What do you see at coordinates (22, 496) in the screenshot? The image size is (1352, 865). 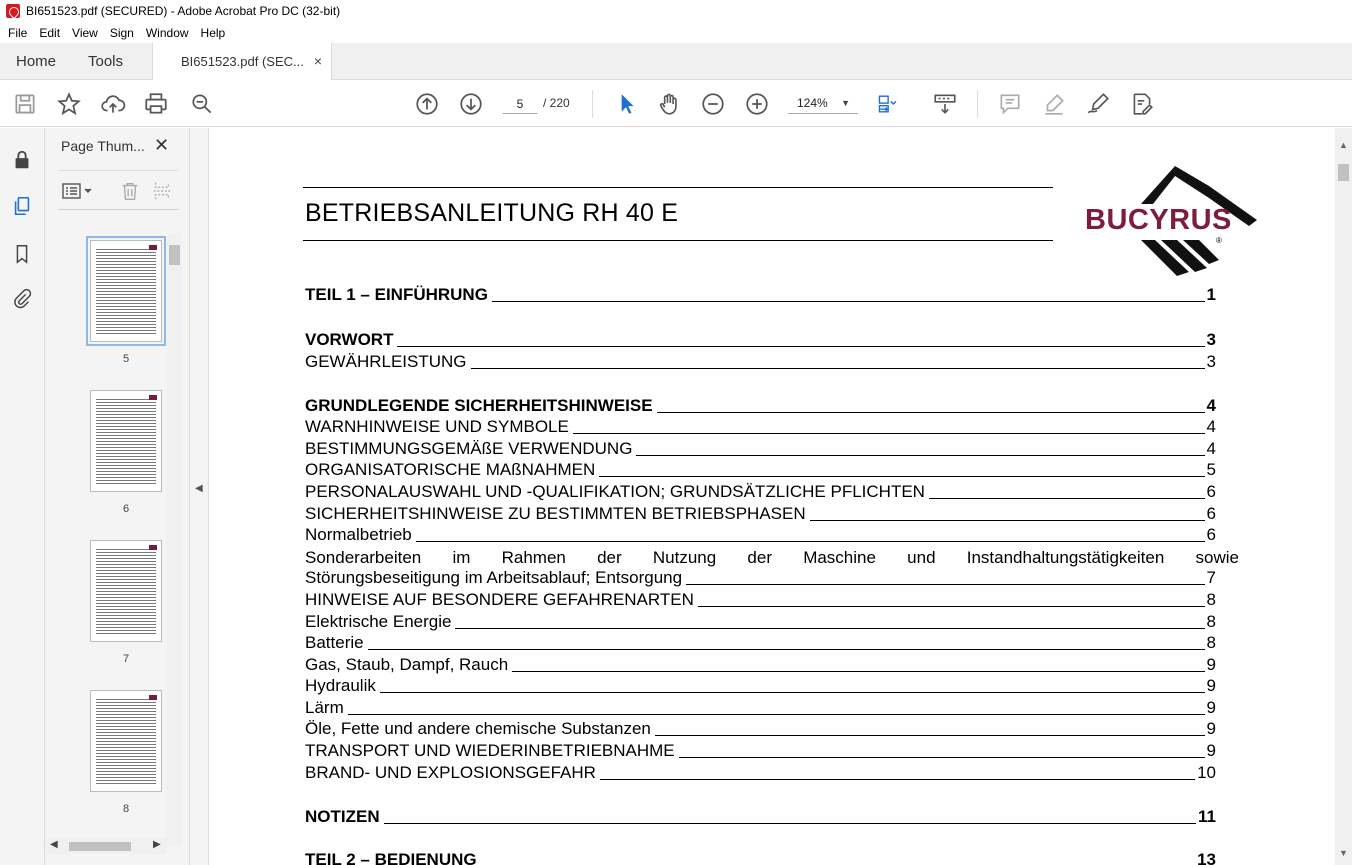 I see `left-navigation-rail` at bounding box center [22, 496].